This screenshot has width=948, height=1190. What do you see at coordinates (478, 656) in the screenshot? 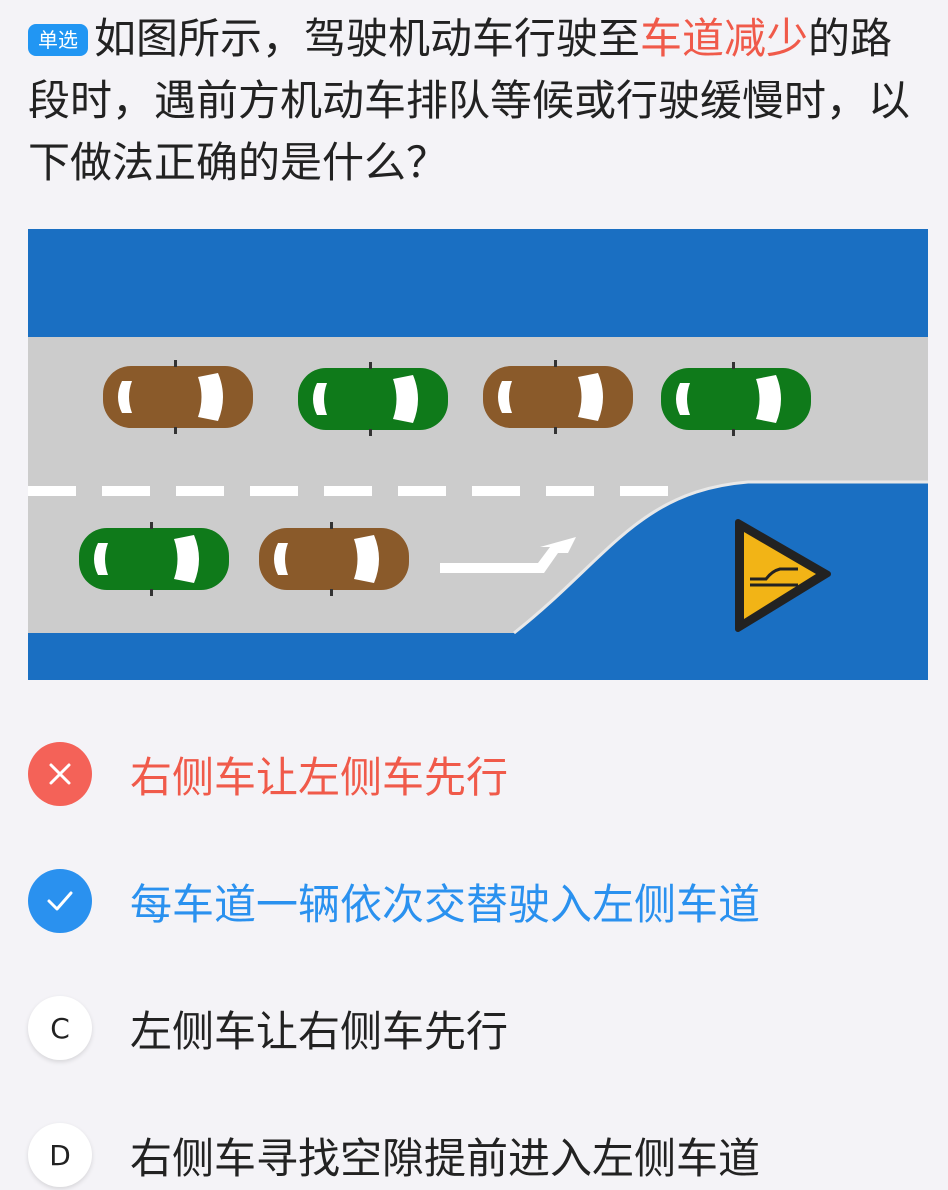
I see `shoulder-bottom` at bounding box center [478, 656].